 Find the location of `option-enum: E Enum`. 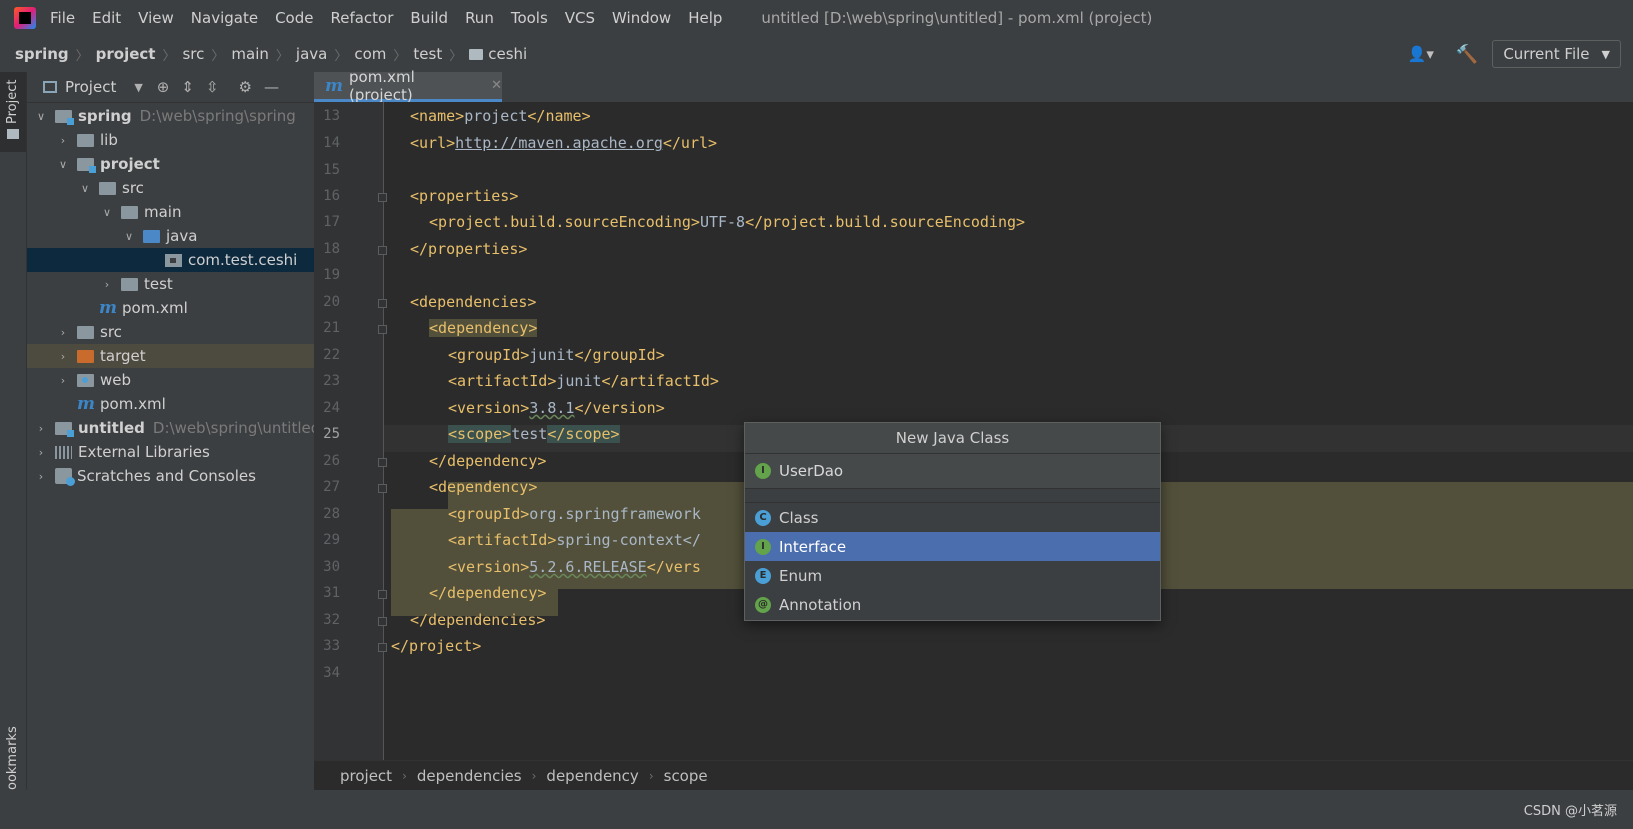

option-enum: E Enum is located at coordinates (952, 575).